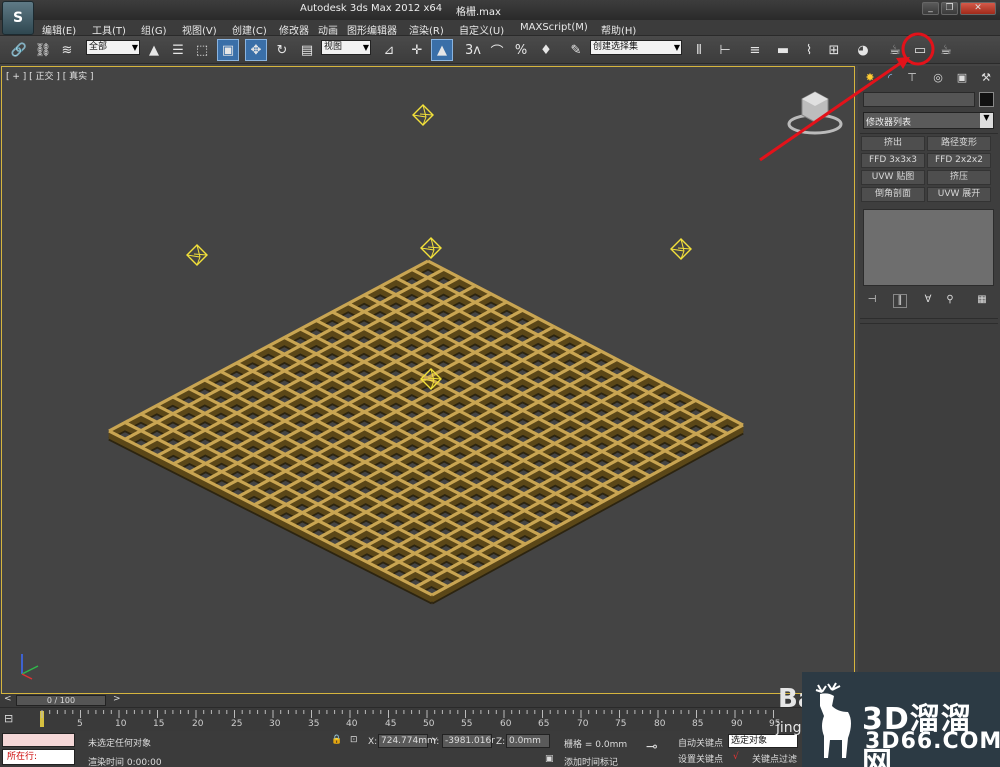 Image resolution: width=1000 pixels, height=767 pixels. What do you see at coordinates (809, 50) in the screenshot?
I see `curve-editor-icon: ⌇` at bounding box center [809, 50].